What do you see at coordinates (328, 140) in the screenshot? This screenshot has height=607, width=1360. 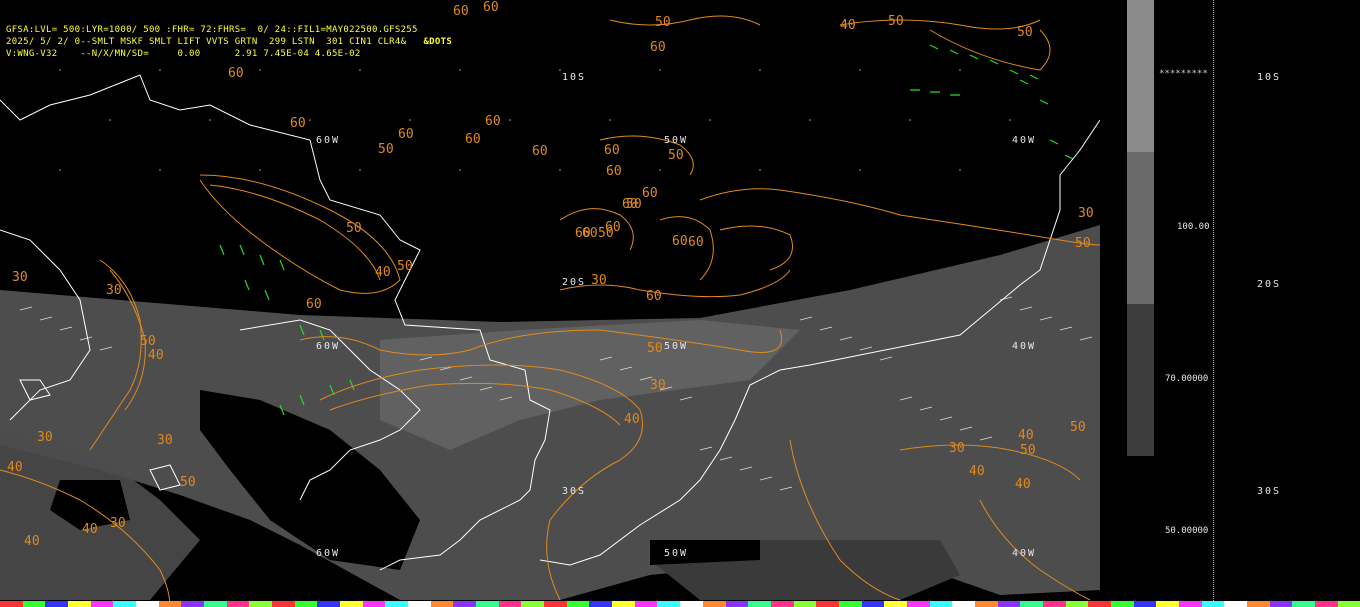 I see `lon-label-60w-top: 60W` at bounding box center [328, 140].